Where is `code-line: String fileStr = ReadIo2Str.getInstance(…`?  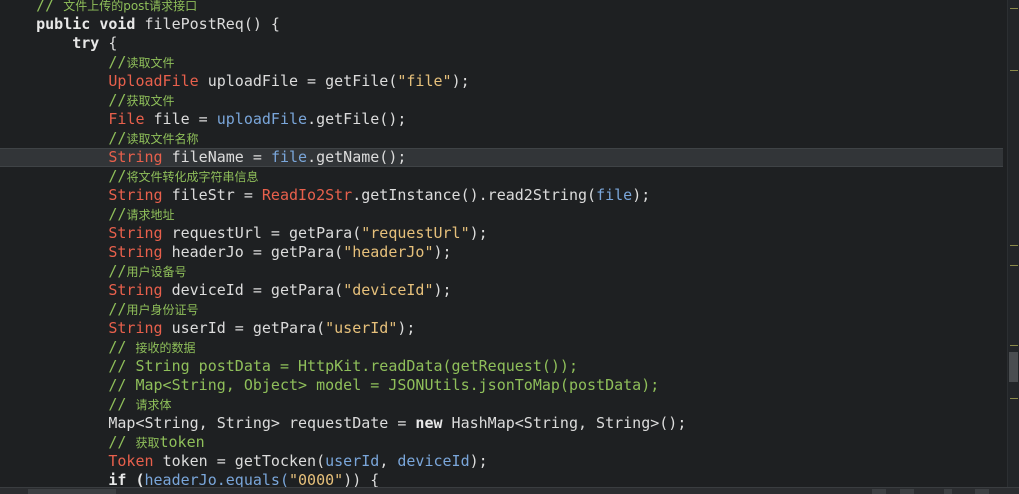 code-line: String fileStr = ReadIo2Str.getInstance(… is located at coordinates (501, 195).